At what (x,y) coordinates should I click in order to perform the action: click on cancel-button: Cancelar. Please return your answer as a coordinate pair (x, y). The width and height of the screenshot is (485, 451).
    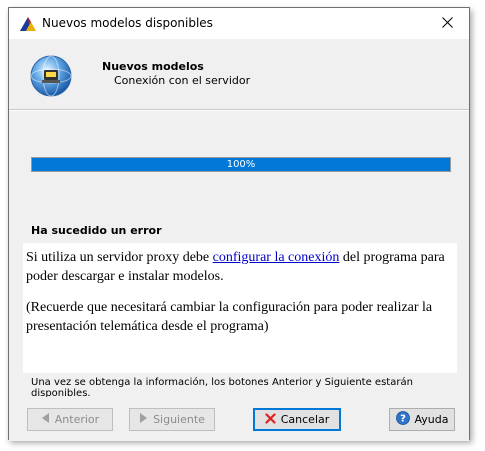
    Looking at the image, I should click on (297, 419).